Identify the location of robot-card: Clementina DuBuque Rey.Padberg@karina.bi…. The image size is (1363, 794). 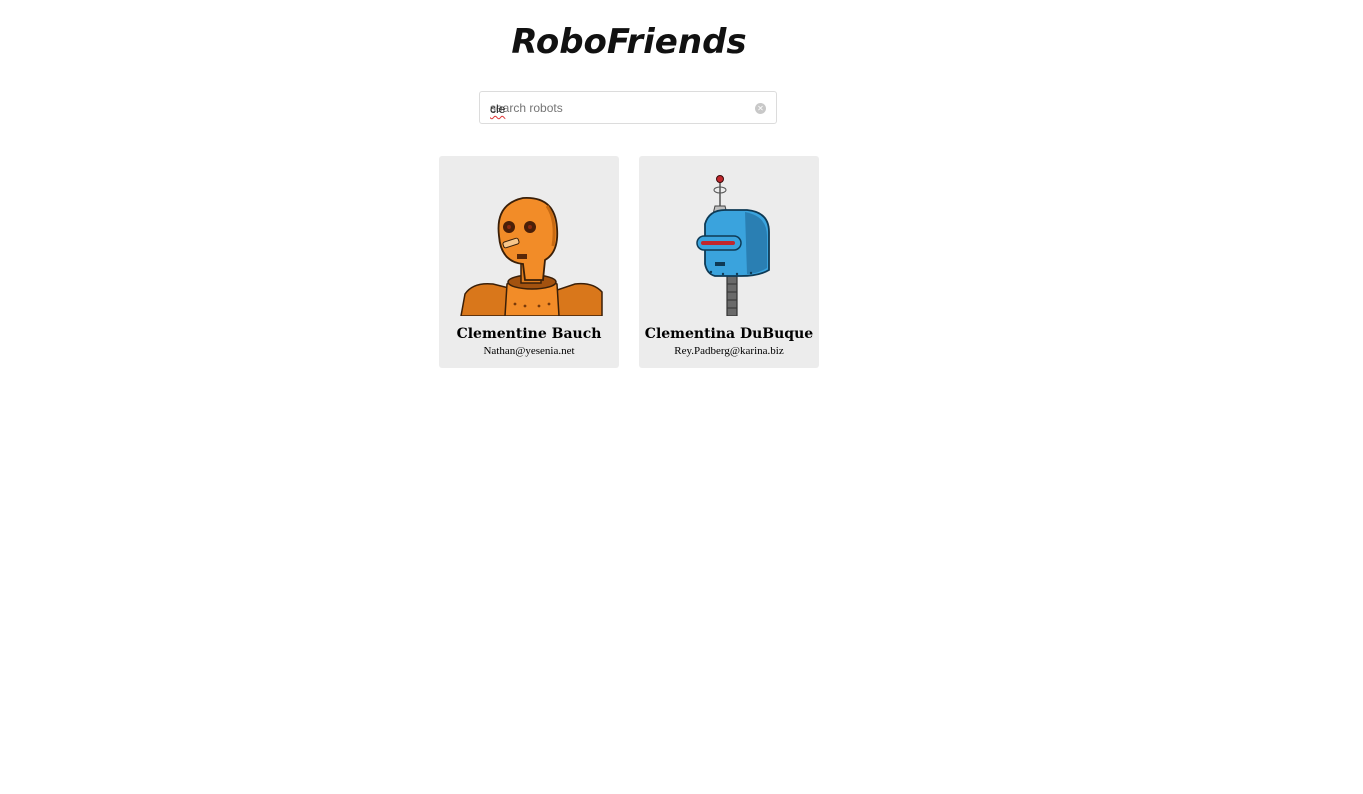
(729, 262).